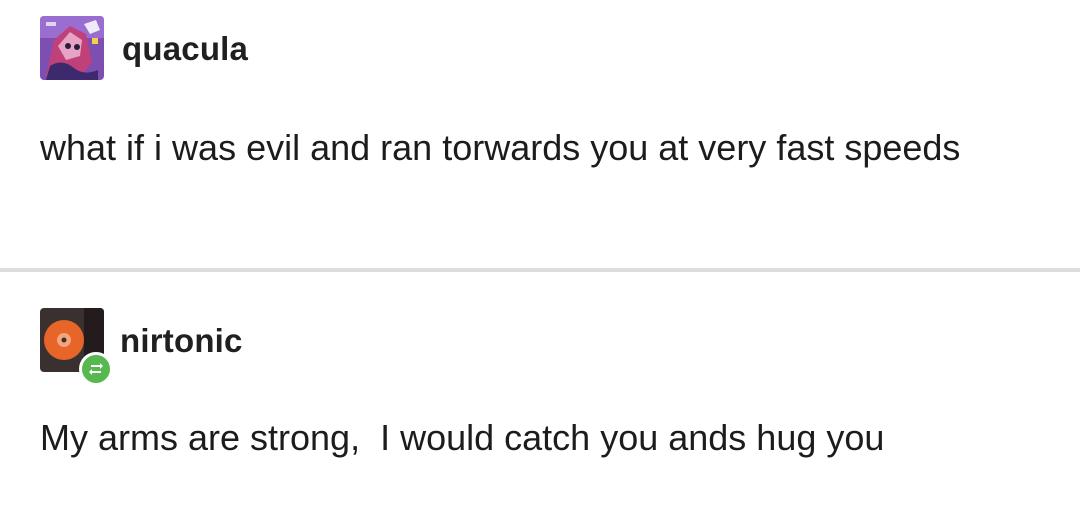  I want to click on reblog-badge, so click(96, 369).